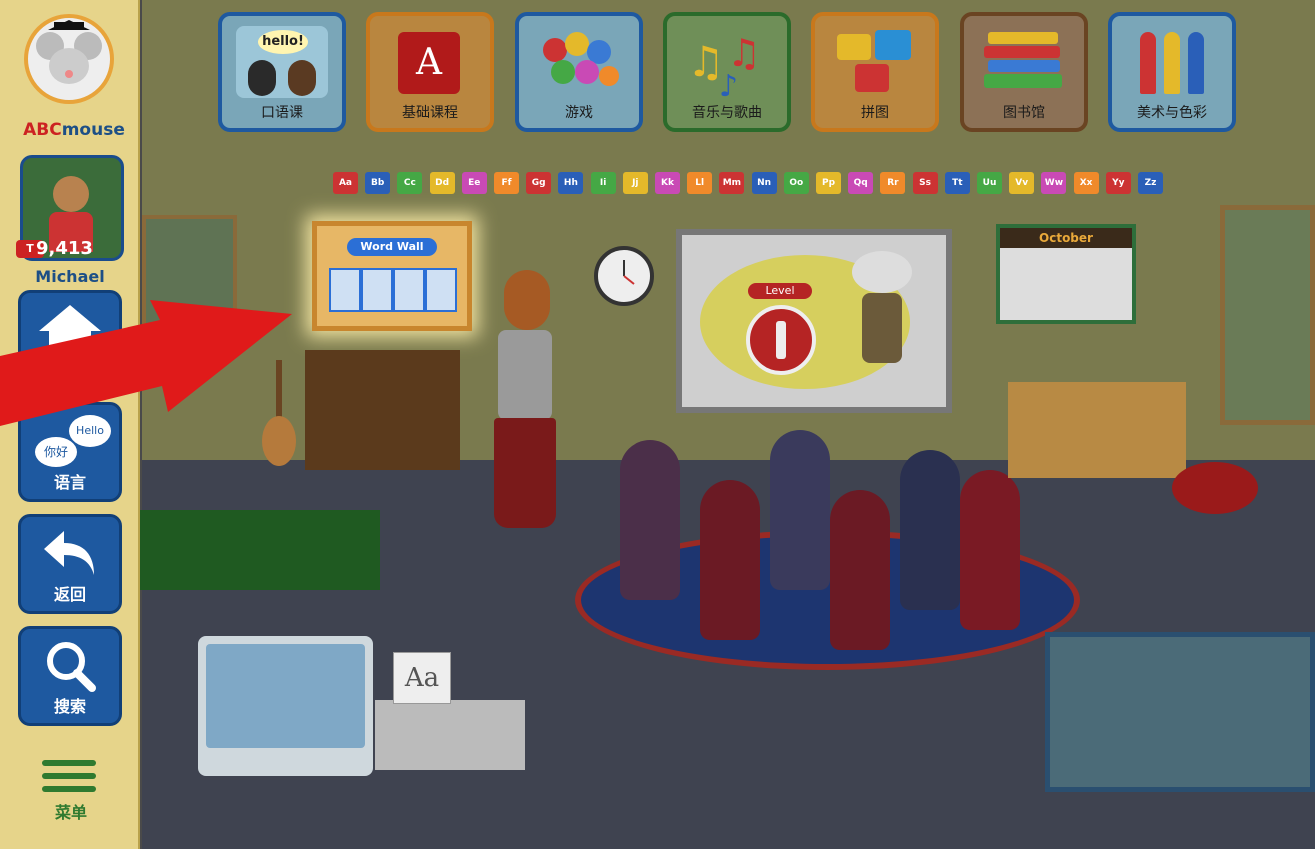 This screenshot has height=849, width=1315. Describe the element at coordinates (579, 113) in the screenshot. I see `tab-games-label: 游戏` at that location.